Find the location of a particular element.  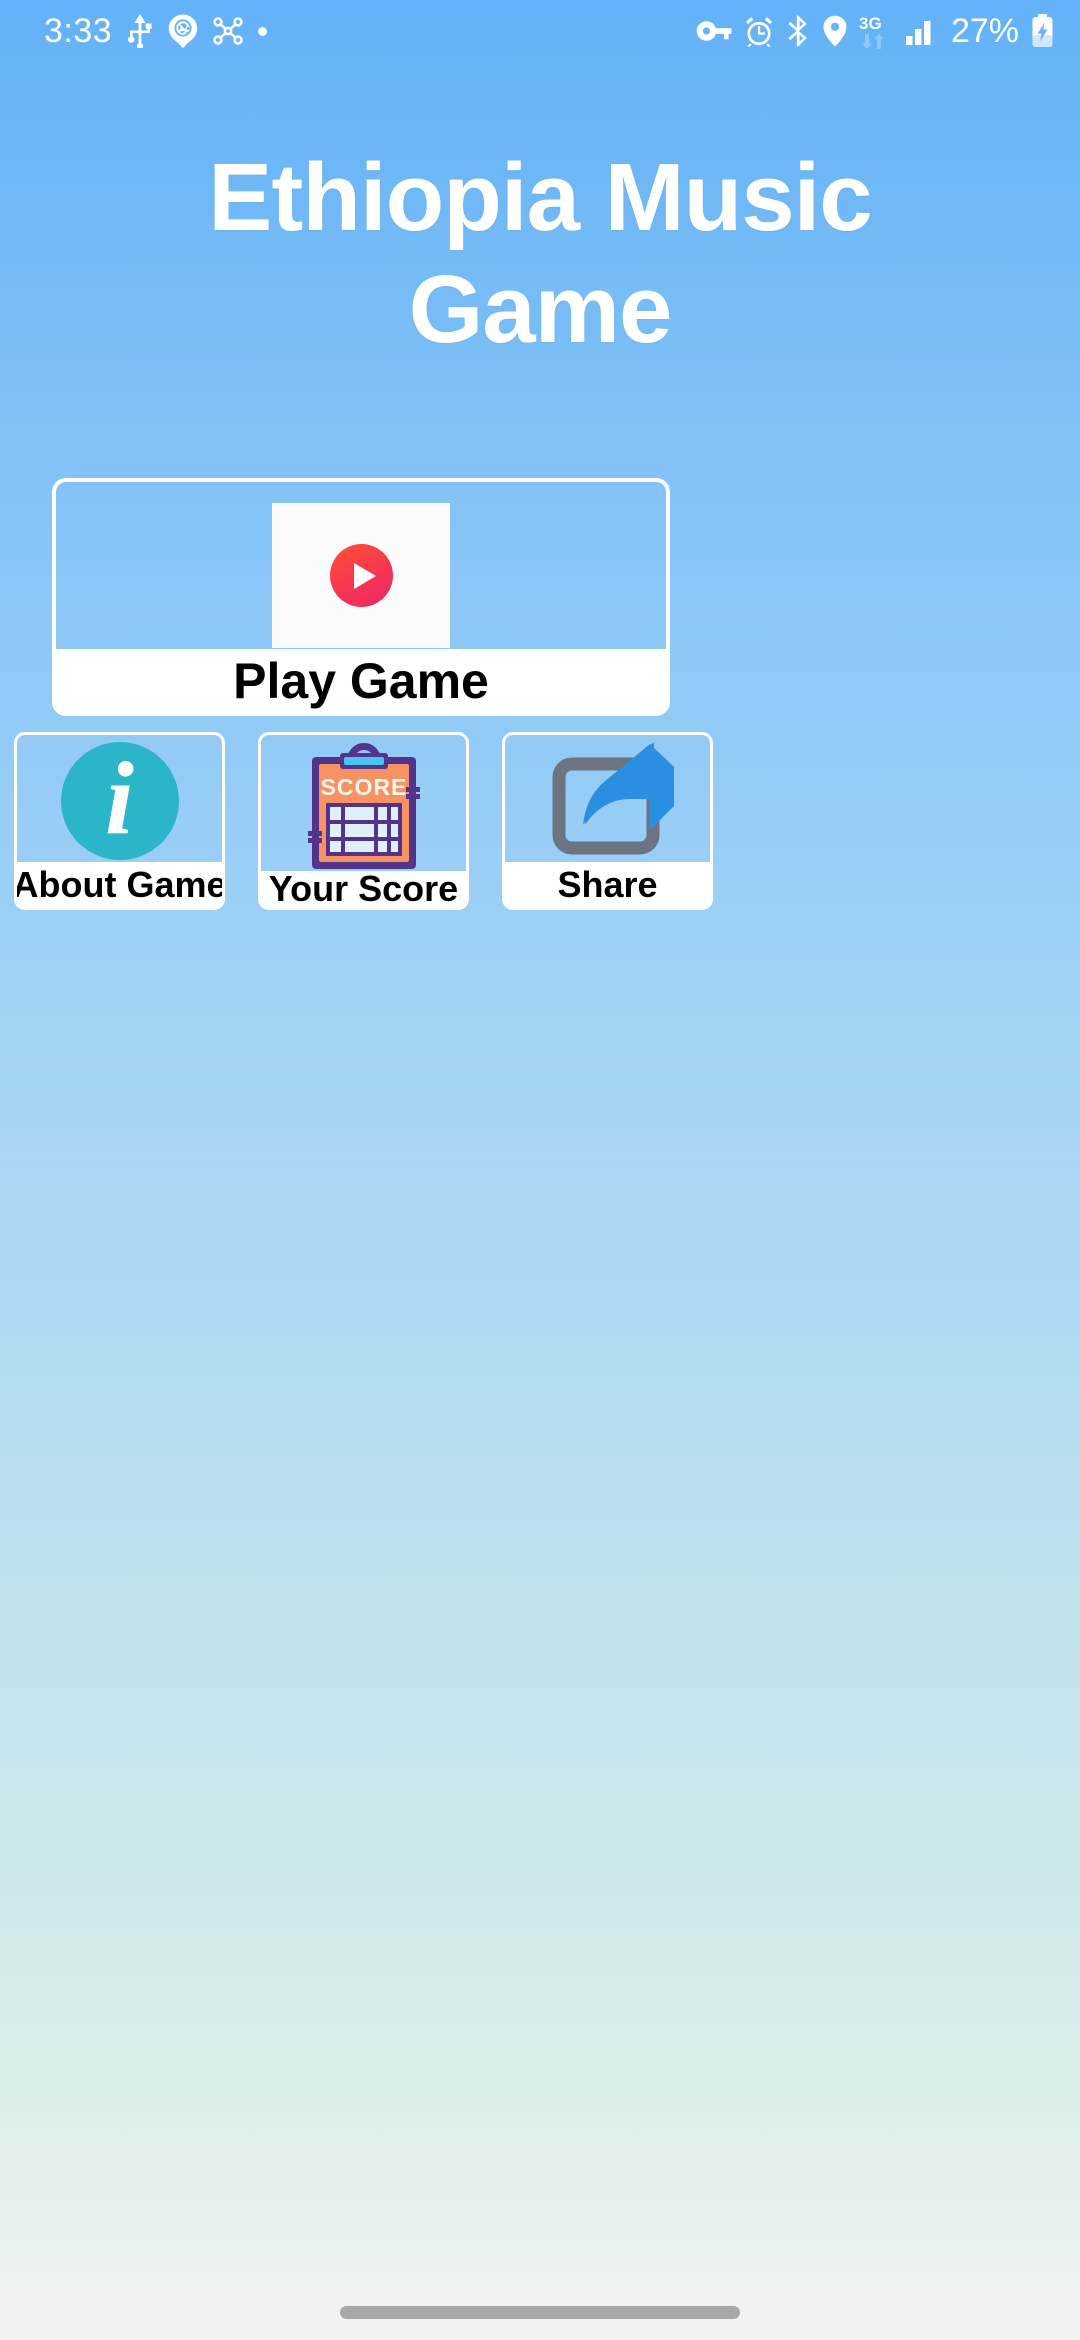

share-icon-area is located at coordinates (607, 798).